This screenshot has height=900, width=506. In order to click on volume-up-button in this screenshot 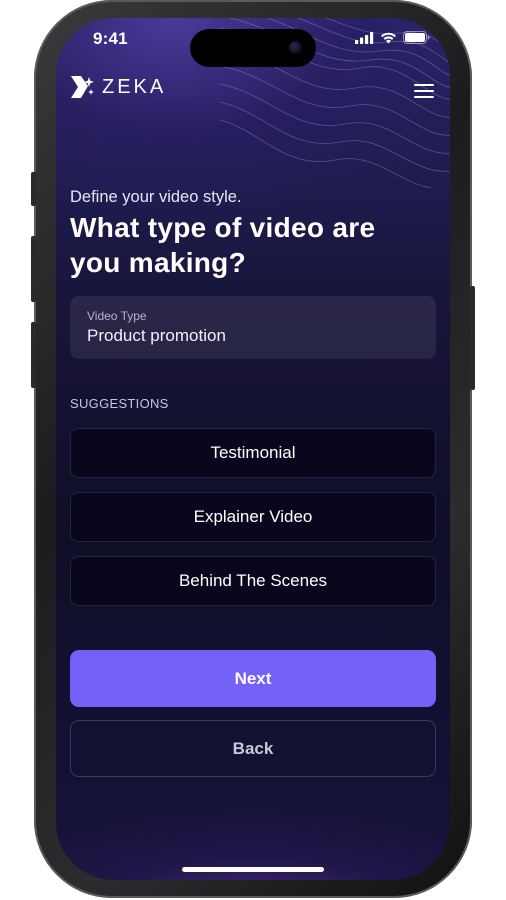, I will do `click(33, 269)`.